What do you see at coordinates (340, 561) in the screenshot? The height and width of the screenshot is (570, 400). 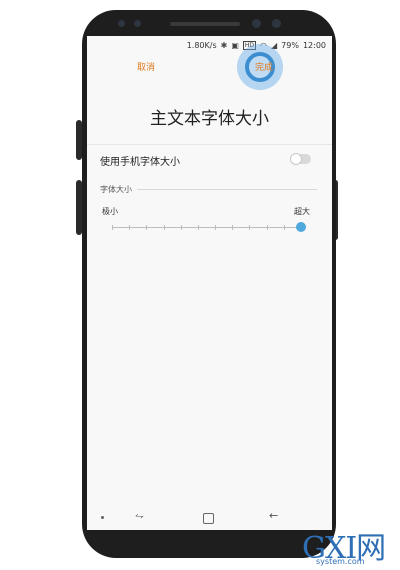 I see `watermark-site: system.com` at bounding box center [340, 561].